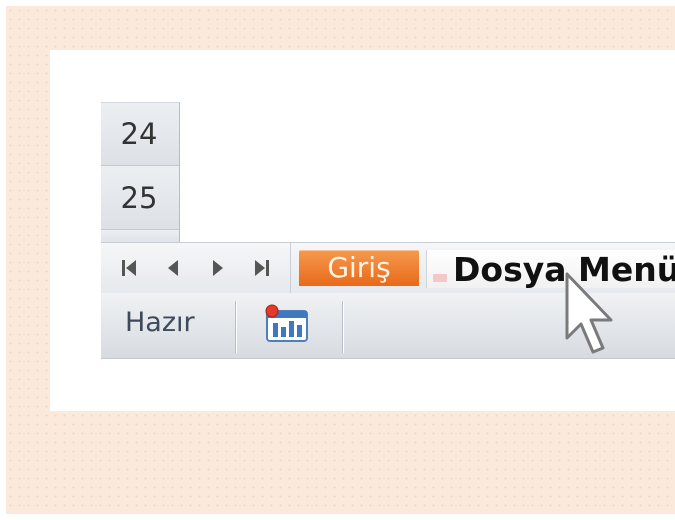  I want to click on row-header-25: 25, so click(140, 198).